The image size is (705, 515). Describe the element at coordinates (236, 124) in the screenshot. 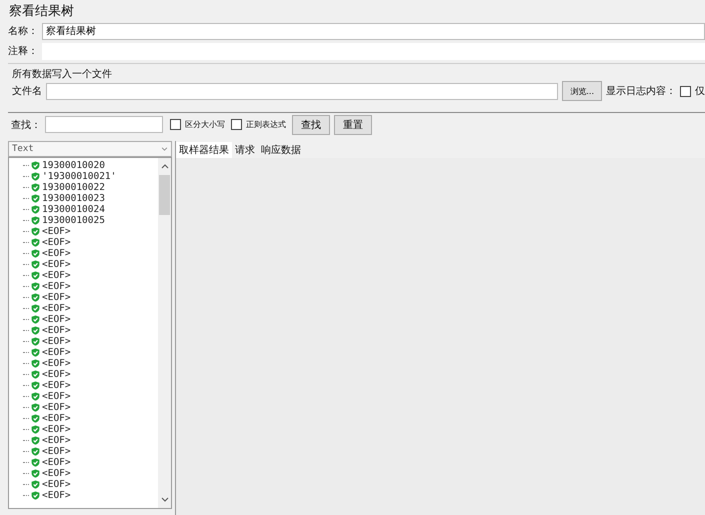

I see `regex-checkbox` at that location.